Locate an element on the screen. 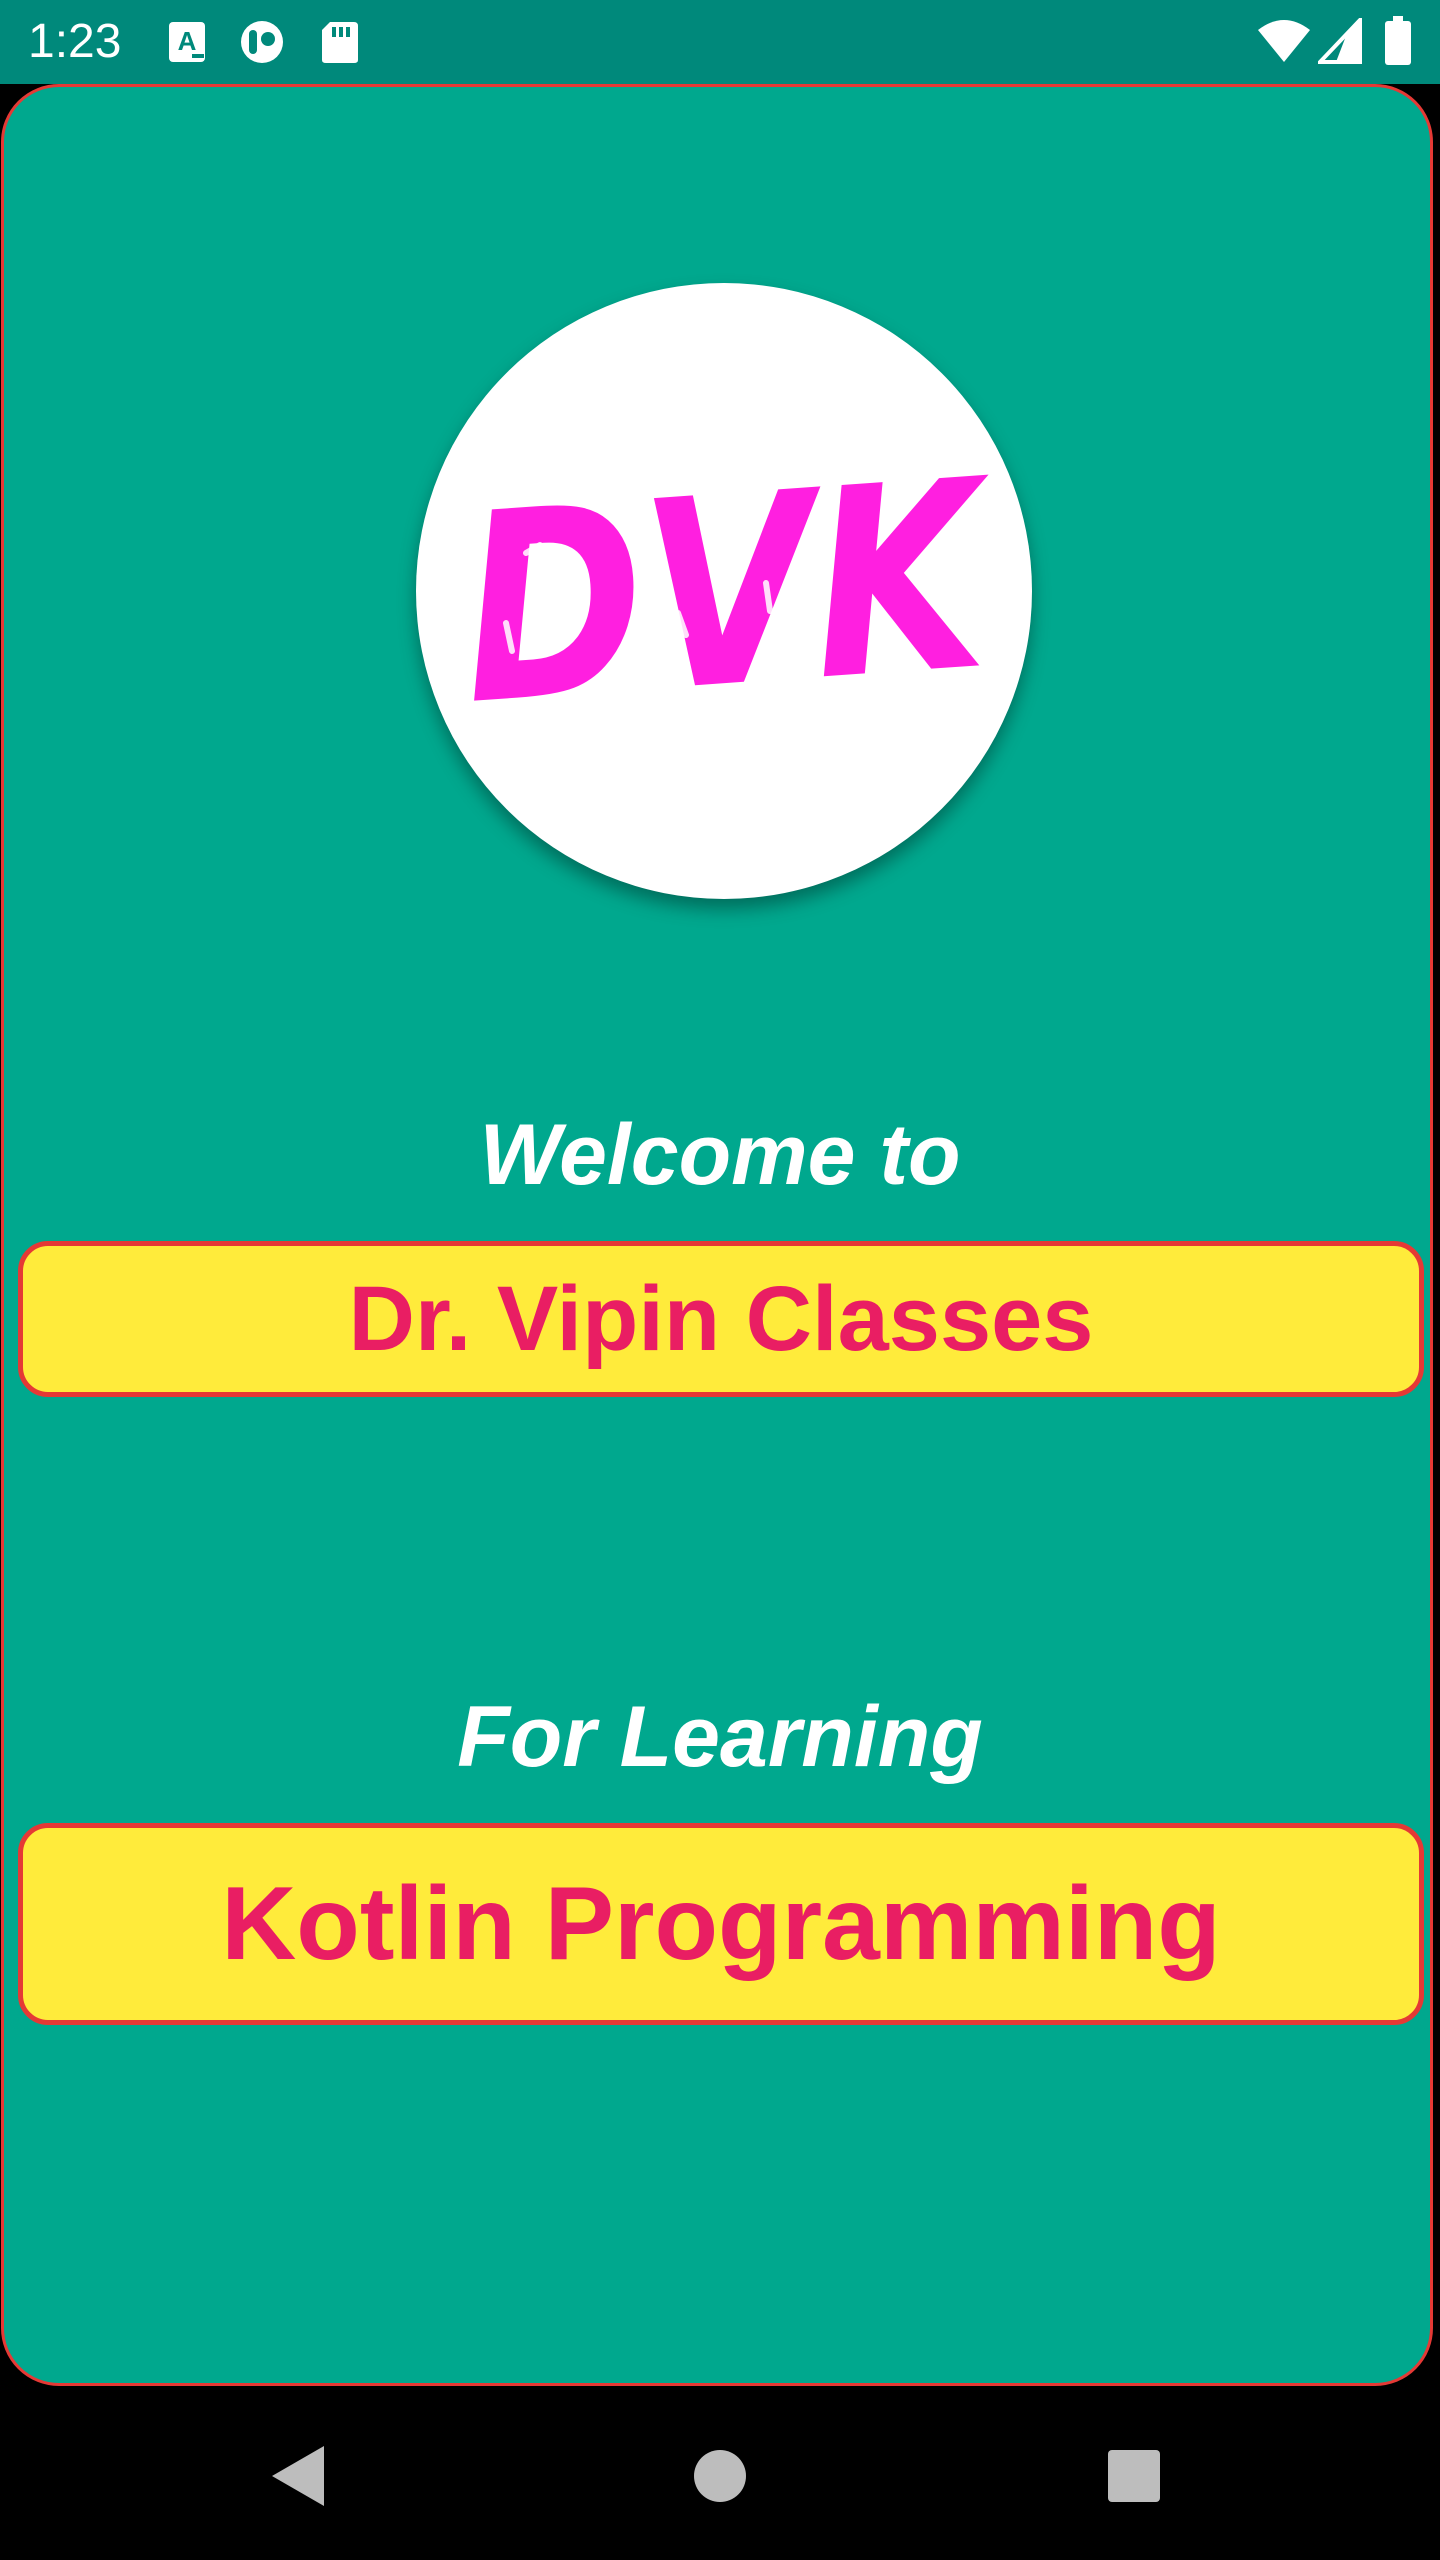  logo-lettering: DVK is located at coordinates (730, 593).